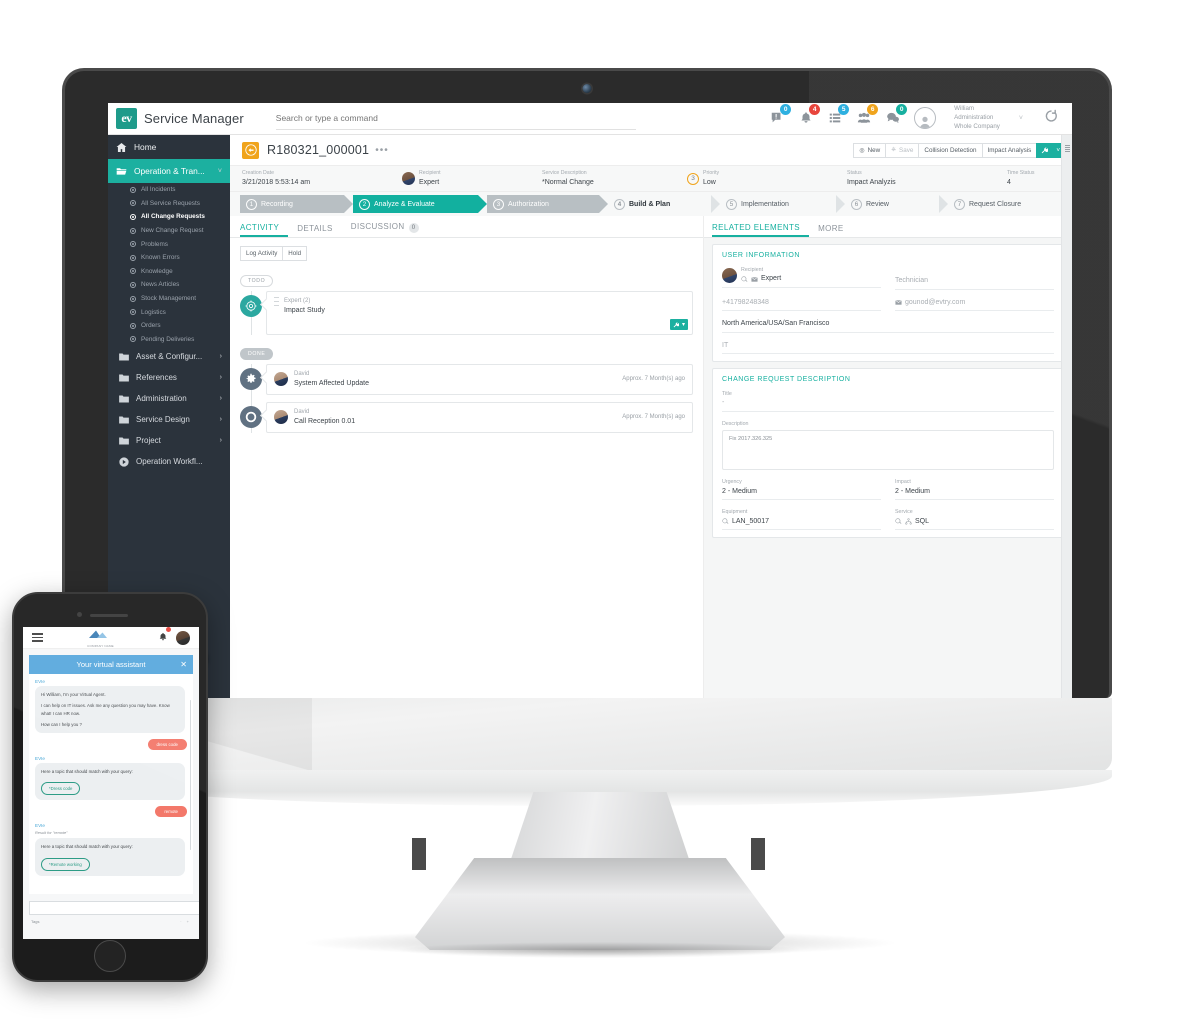 This screenshot has height=1020, width=1200. What do you see at coordinates (1067, 149) in the screenshot?
I see `scrollbar-grip` at bounding box center [1067, 149].